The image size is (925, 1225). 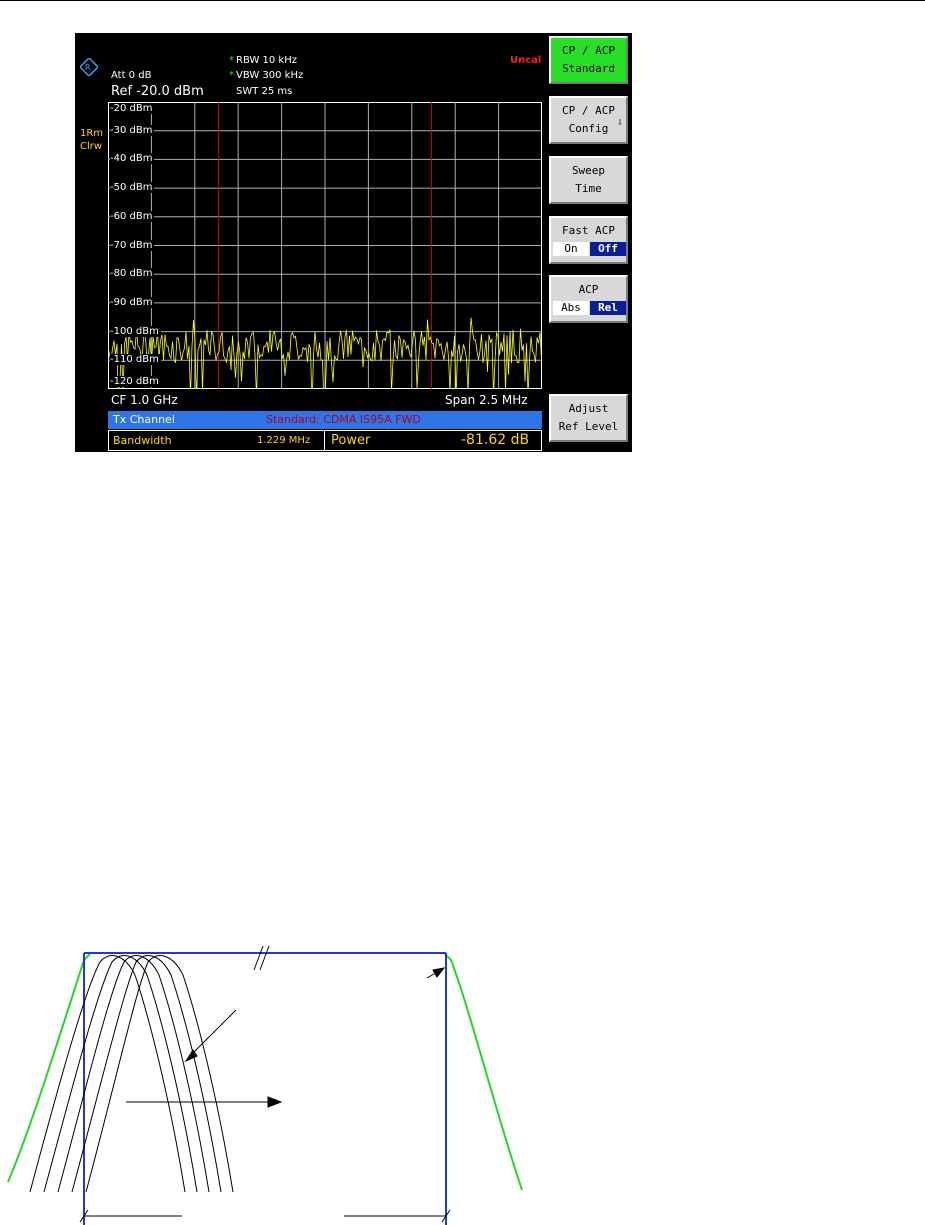 I want to click on softkey-label: Sweep, so click(x=588, y=170).